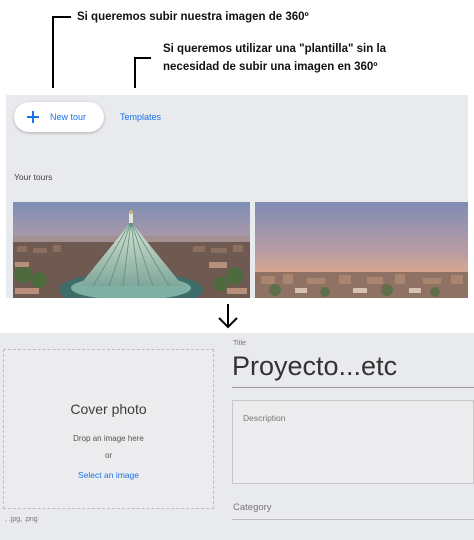 Image resolution: width=474 pixels, height=540 pixels. I want to click on accepted-file-types: , .jpg, .png, so click(21, 519).